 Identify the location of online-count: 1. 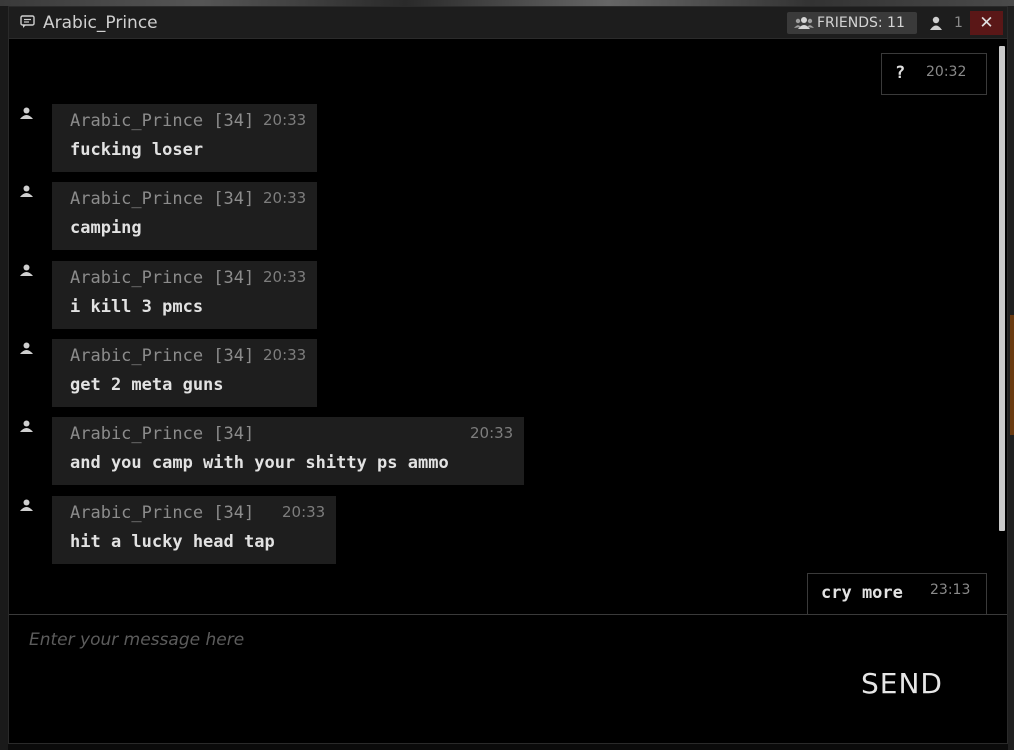
(958, 23).